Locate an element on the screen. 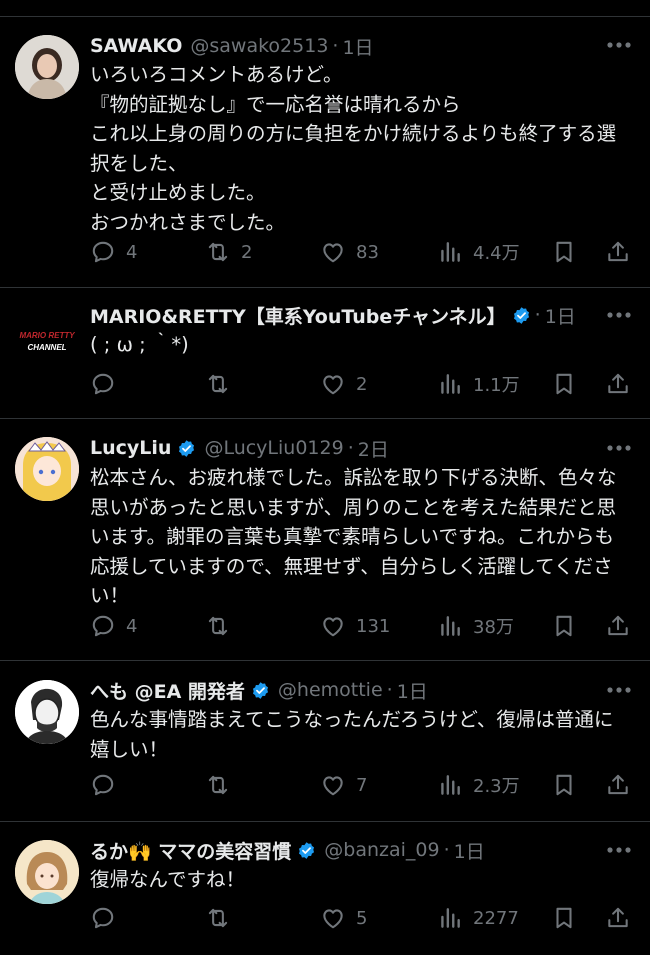  tweet-header: SAWAKO @sawako2513 · 1日 is located at coordinates (232, 46).